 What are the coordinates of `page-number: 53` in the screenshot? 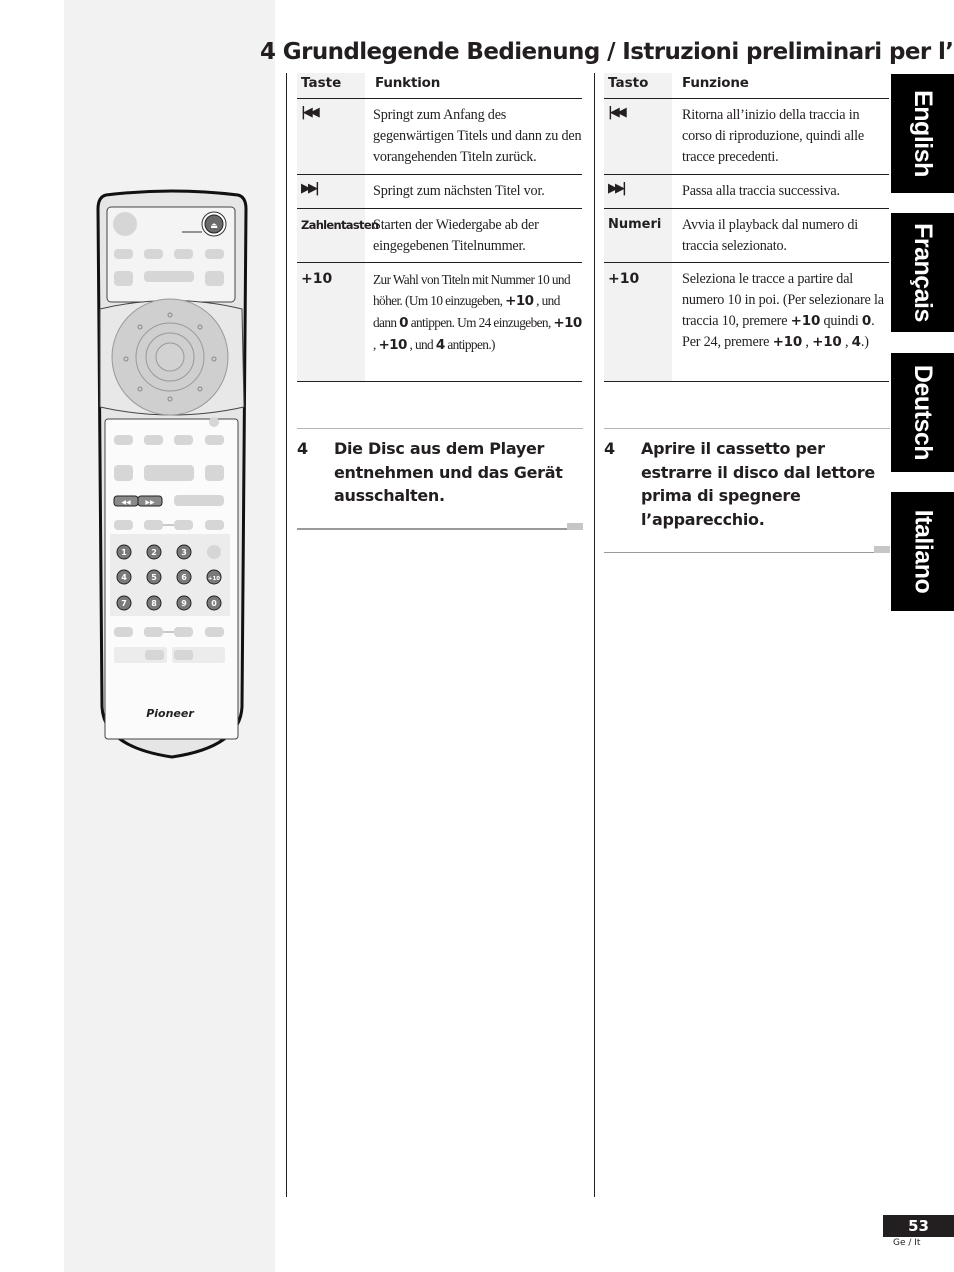 It's located at (918, 1226).